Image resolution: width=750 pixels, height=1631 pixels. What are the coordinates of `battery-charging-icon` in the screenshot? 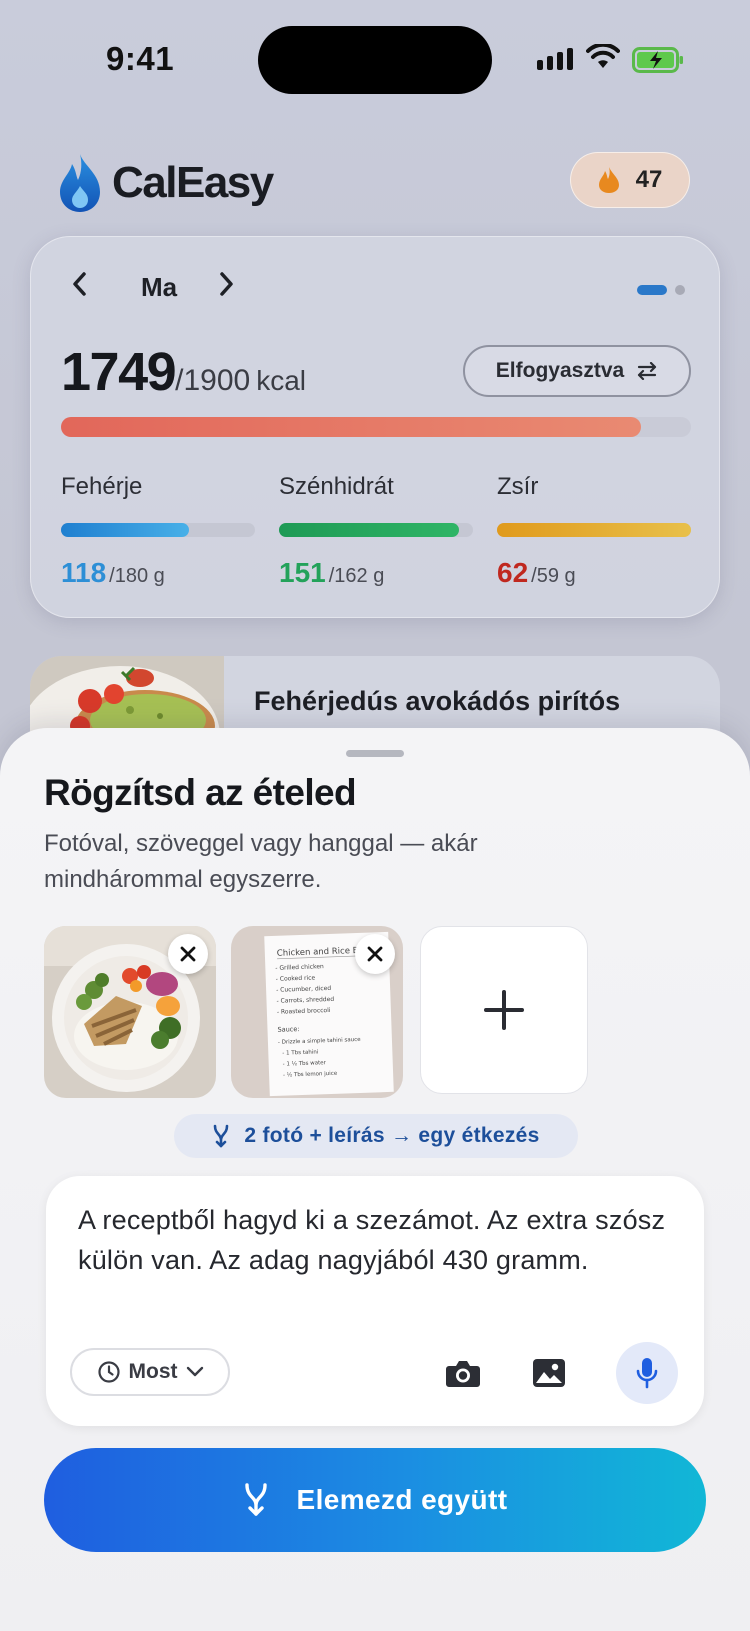 It's located at (657, 60).